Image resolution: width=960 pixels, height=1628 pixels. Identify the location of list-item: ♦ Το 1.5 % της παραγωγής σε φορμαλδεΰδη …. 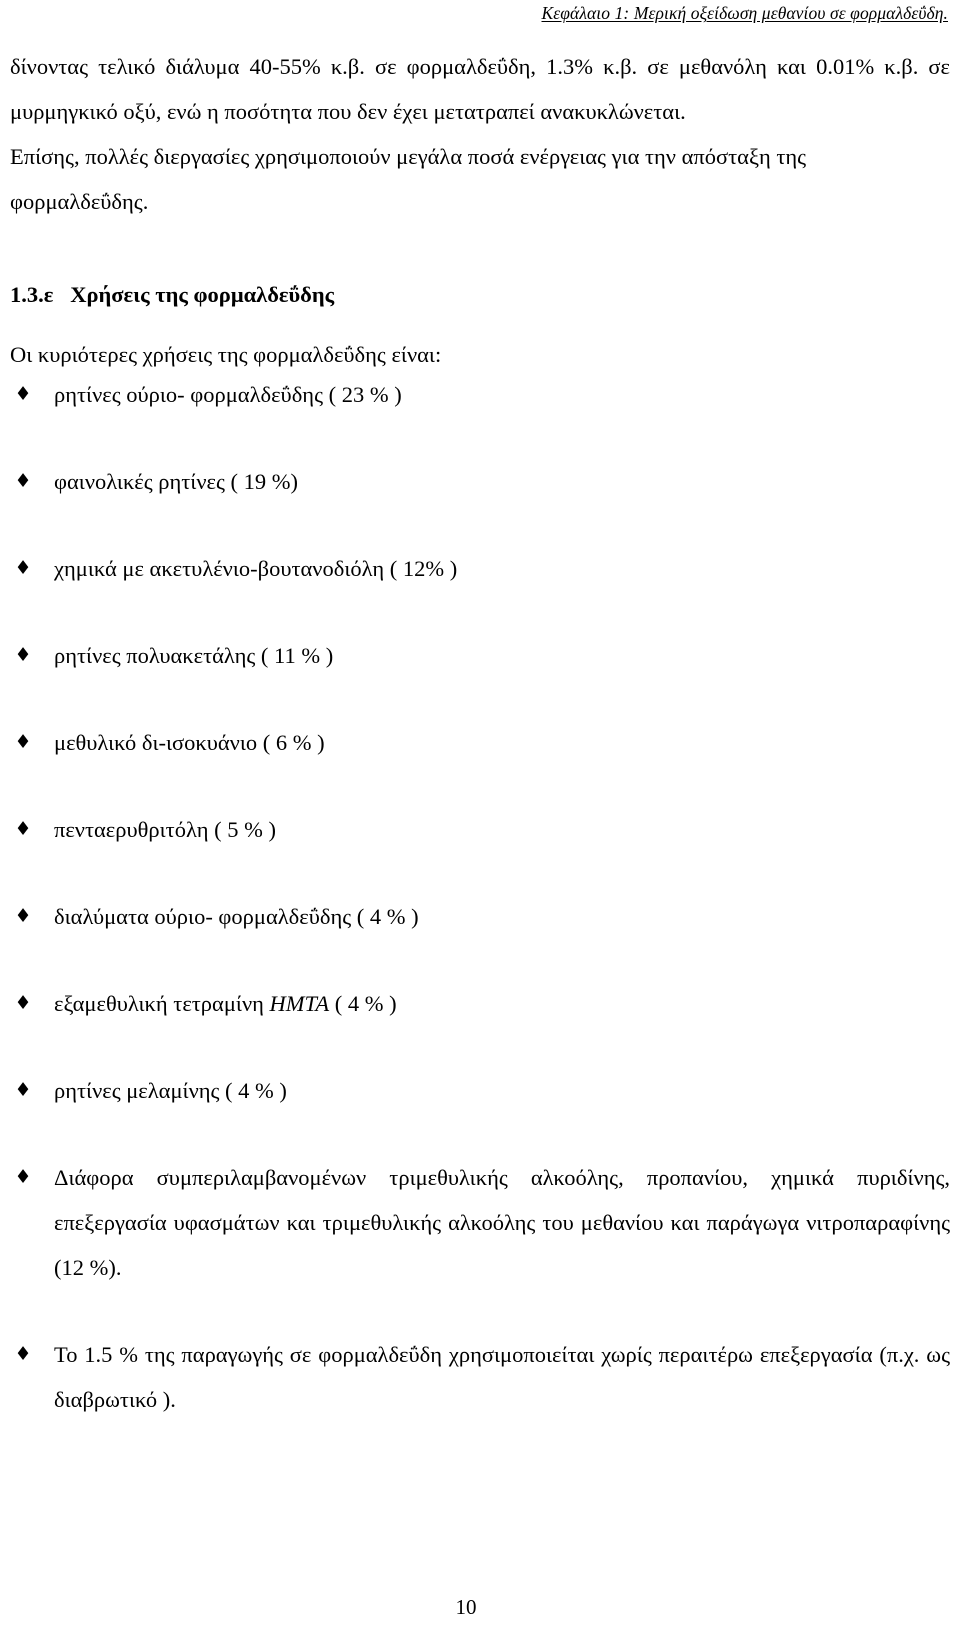
(480, 1377).